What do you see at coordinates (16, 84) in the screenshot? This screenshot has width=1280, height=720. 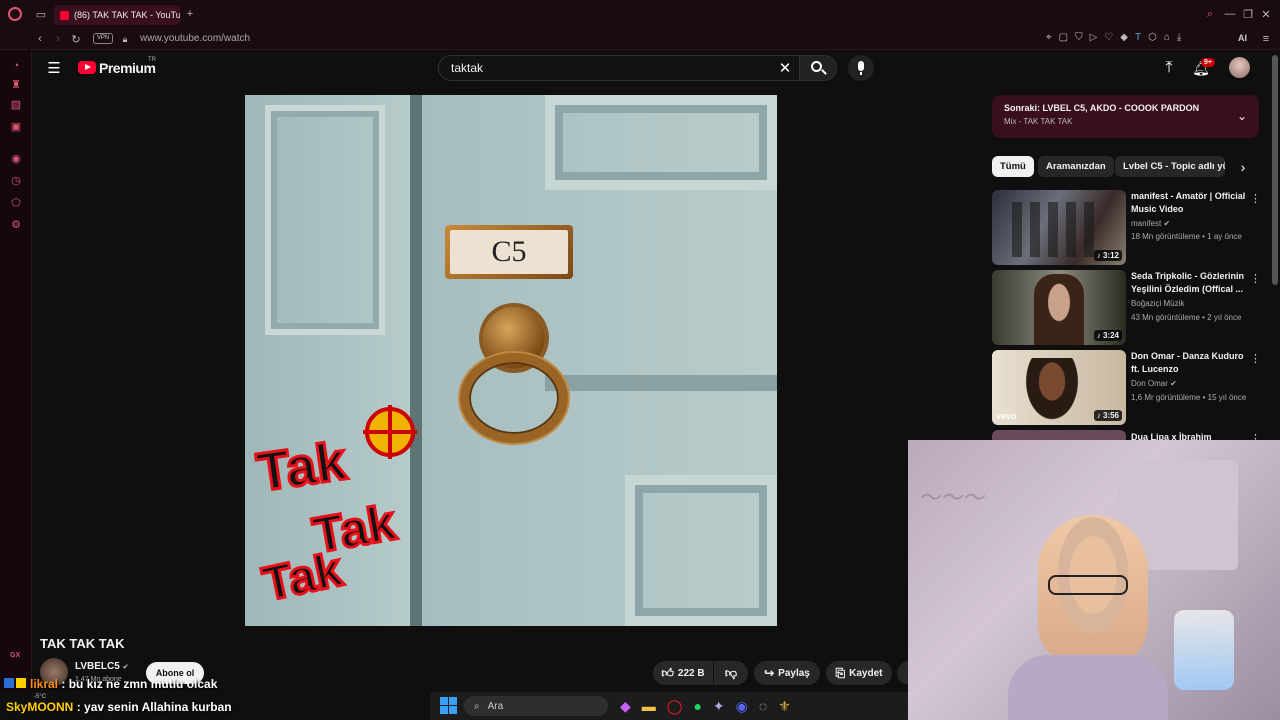 I see `sidebar-gaming-icon: ♜` at bounding box center [16, 84].